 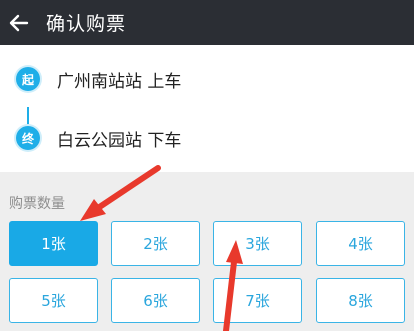 I want to click on start-stop-name: 广州南站站 上车, so click(x=119, y=81).